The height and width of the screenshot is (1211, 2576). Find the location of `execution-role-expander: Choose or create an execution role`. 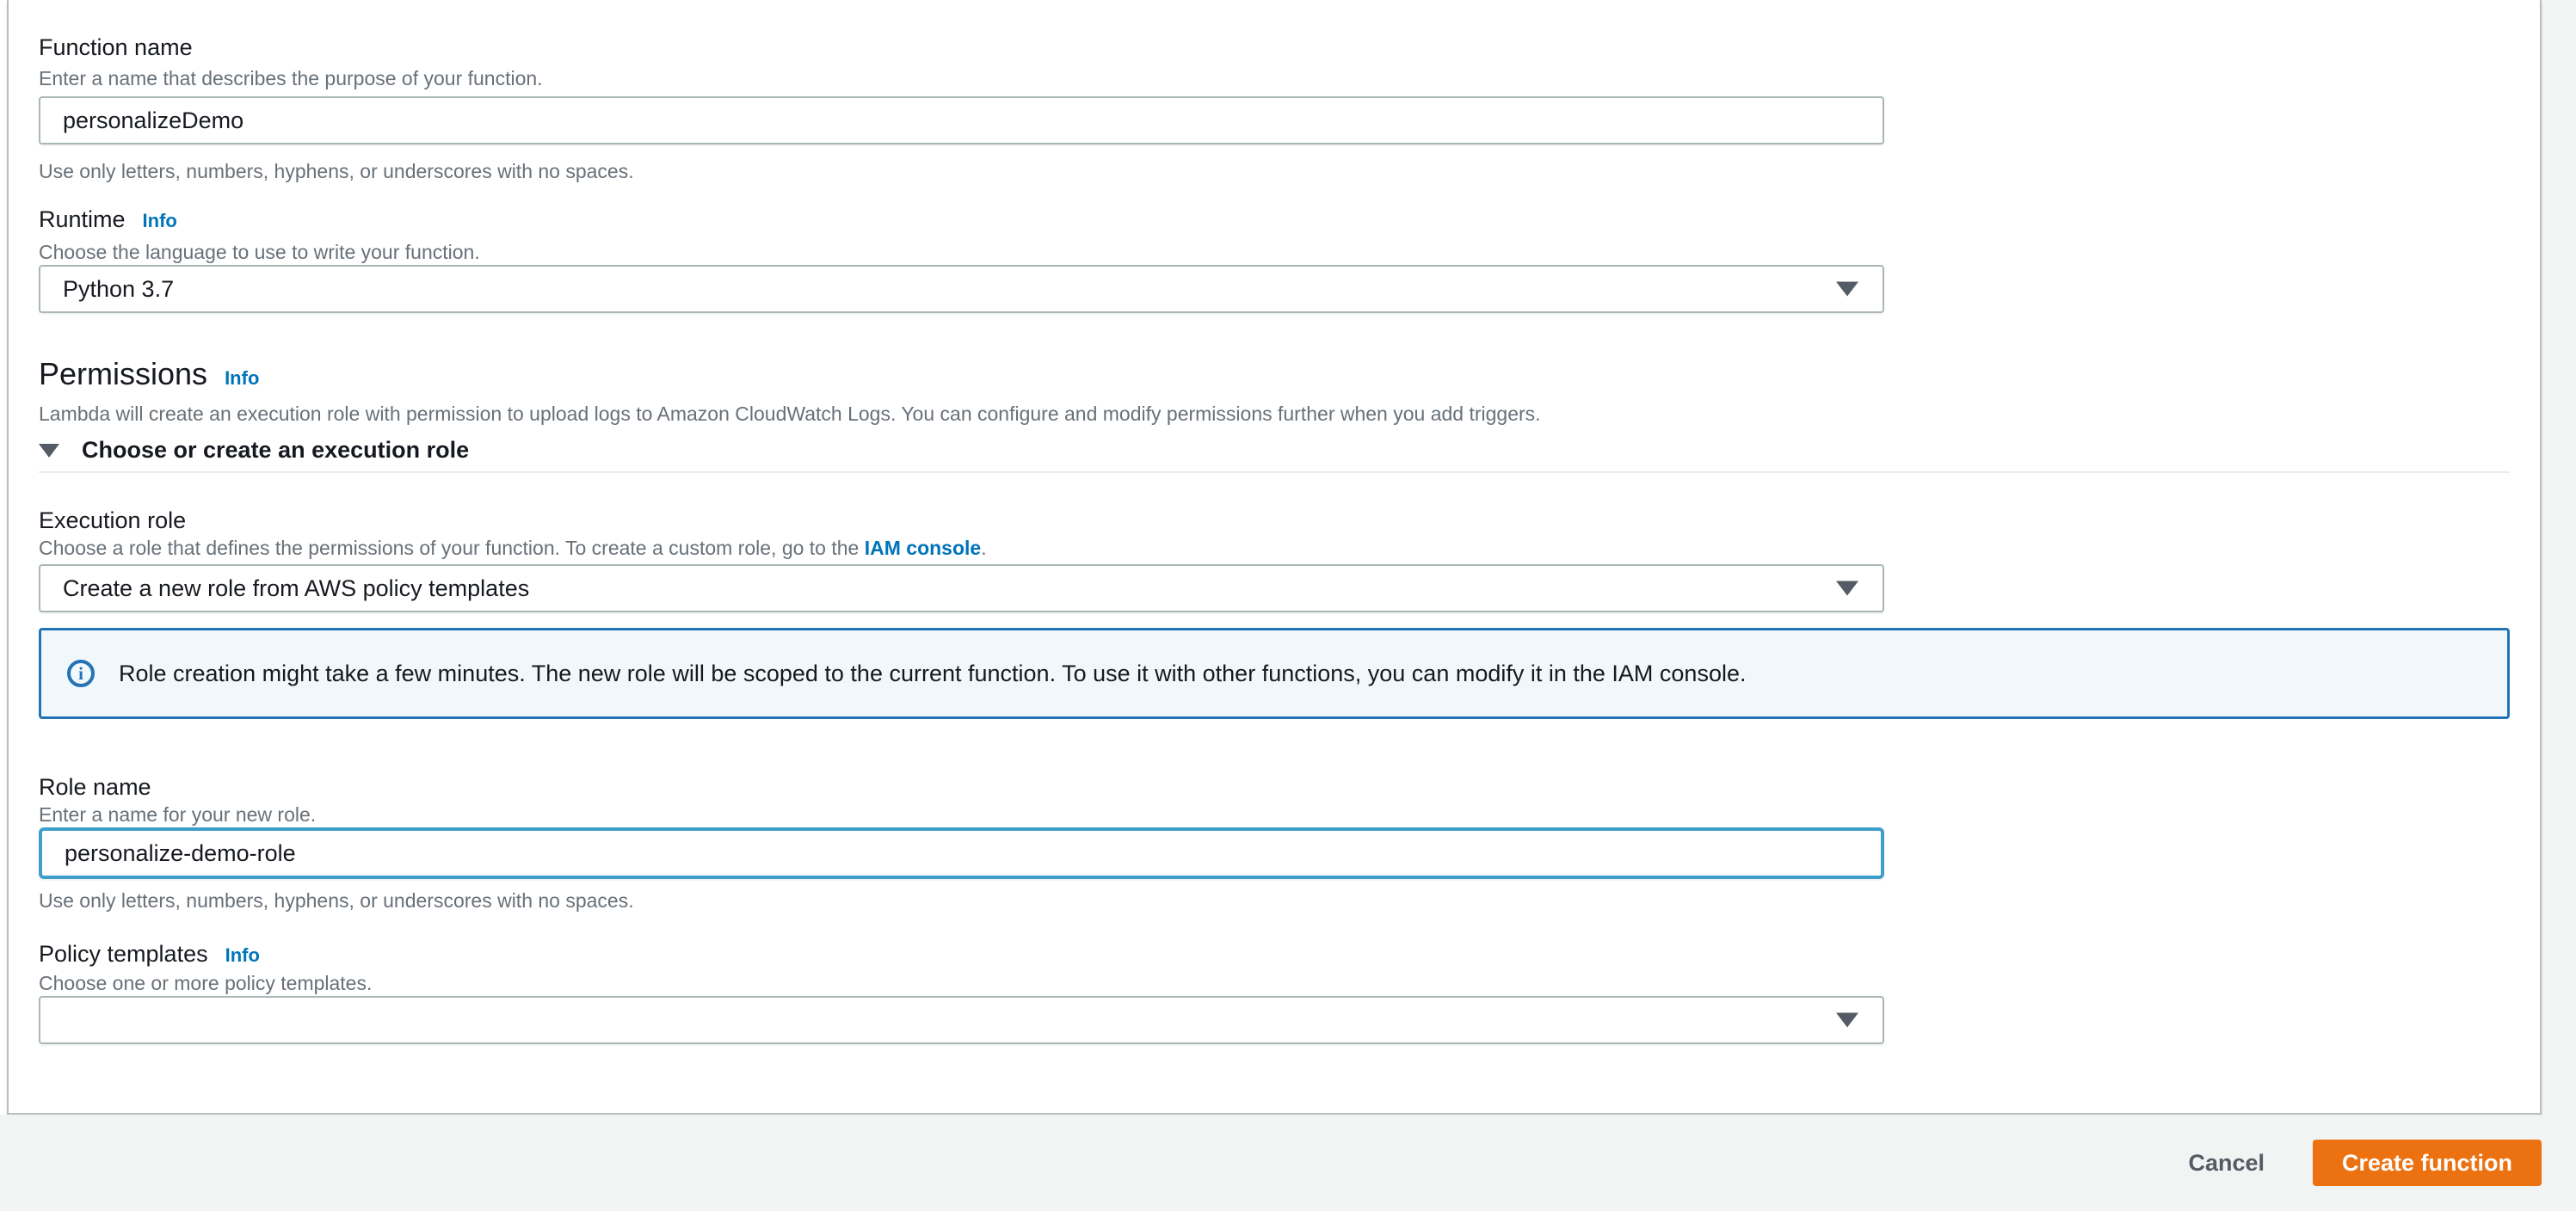

execution-role-expander: Choose or create an execution role is located at coordinates (254, 450).